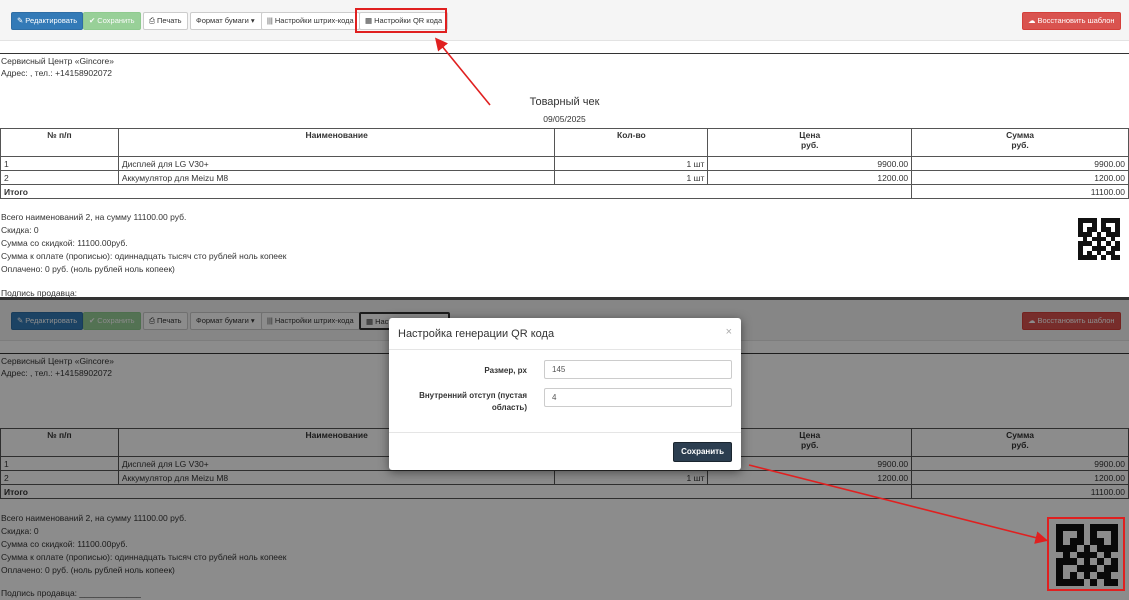  Describe the element at coordinates (810, 142) in the screenshot. I see `column-header: Цена руб.` at that location.